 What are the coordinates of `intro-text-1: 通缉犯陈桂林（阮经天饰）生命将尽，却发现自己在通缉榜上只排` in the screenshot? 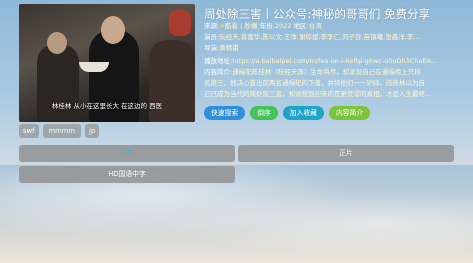 It's located at (326, 72).